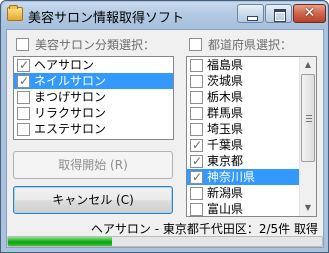 This screenshot has width=329, height=253. Describe the element at coordinates (231, 177) in the screenshot. I see `prefecture-item-label: 神奈川県` at that location.